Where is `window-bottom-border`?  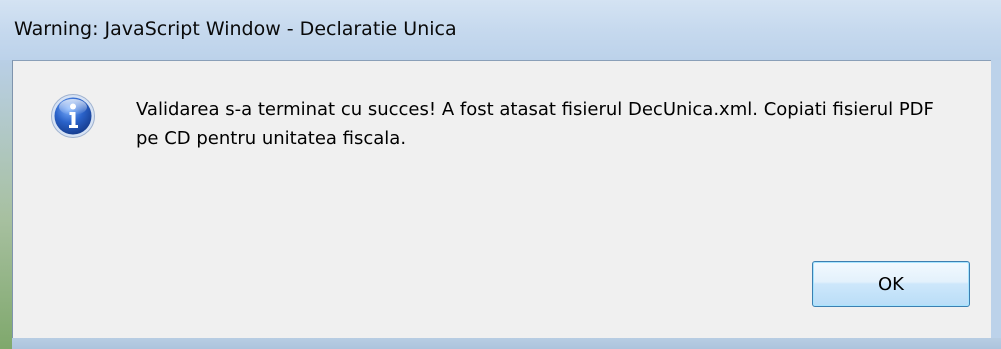 window-bottom-border is located at coordinates (506, 343).